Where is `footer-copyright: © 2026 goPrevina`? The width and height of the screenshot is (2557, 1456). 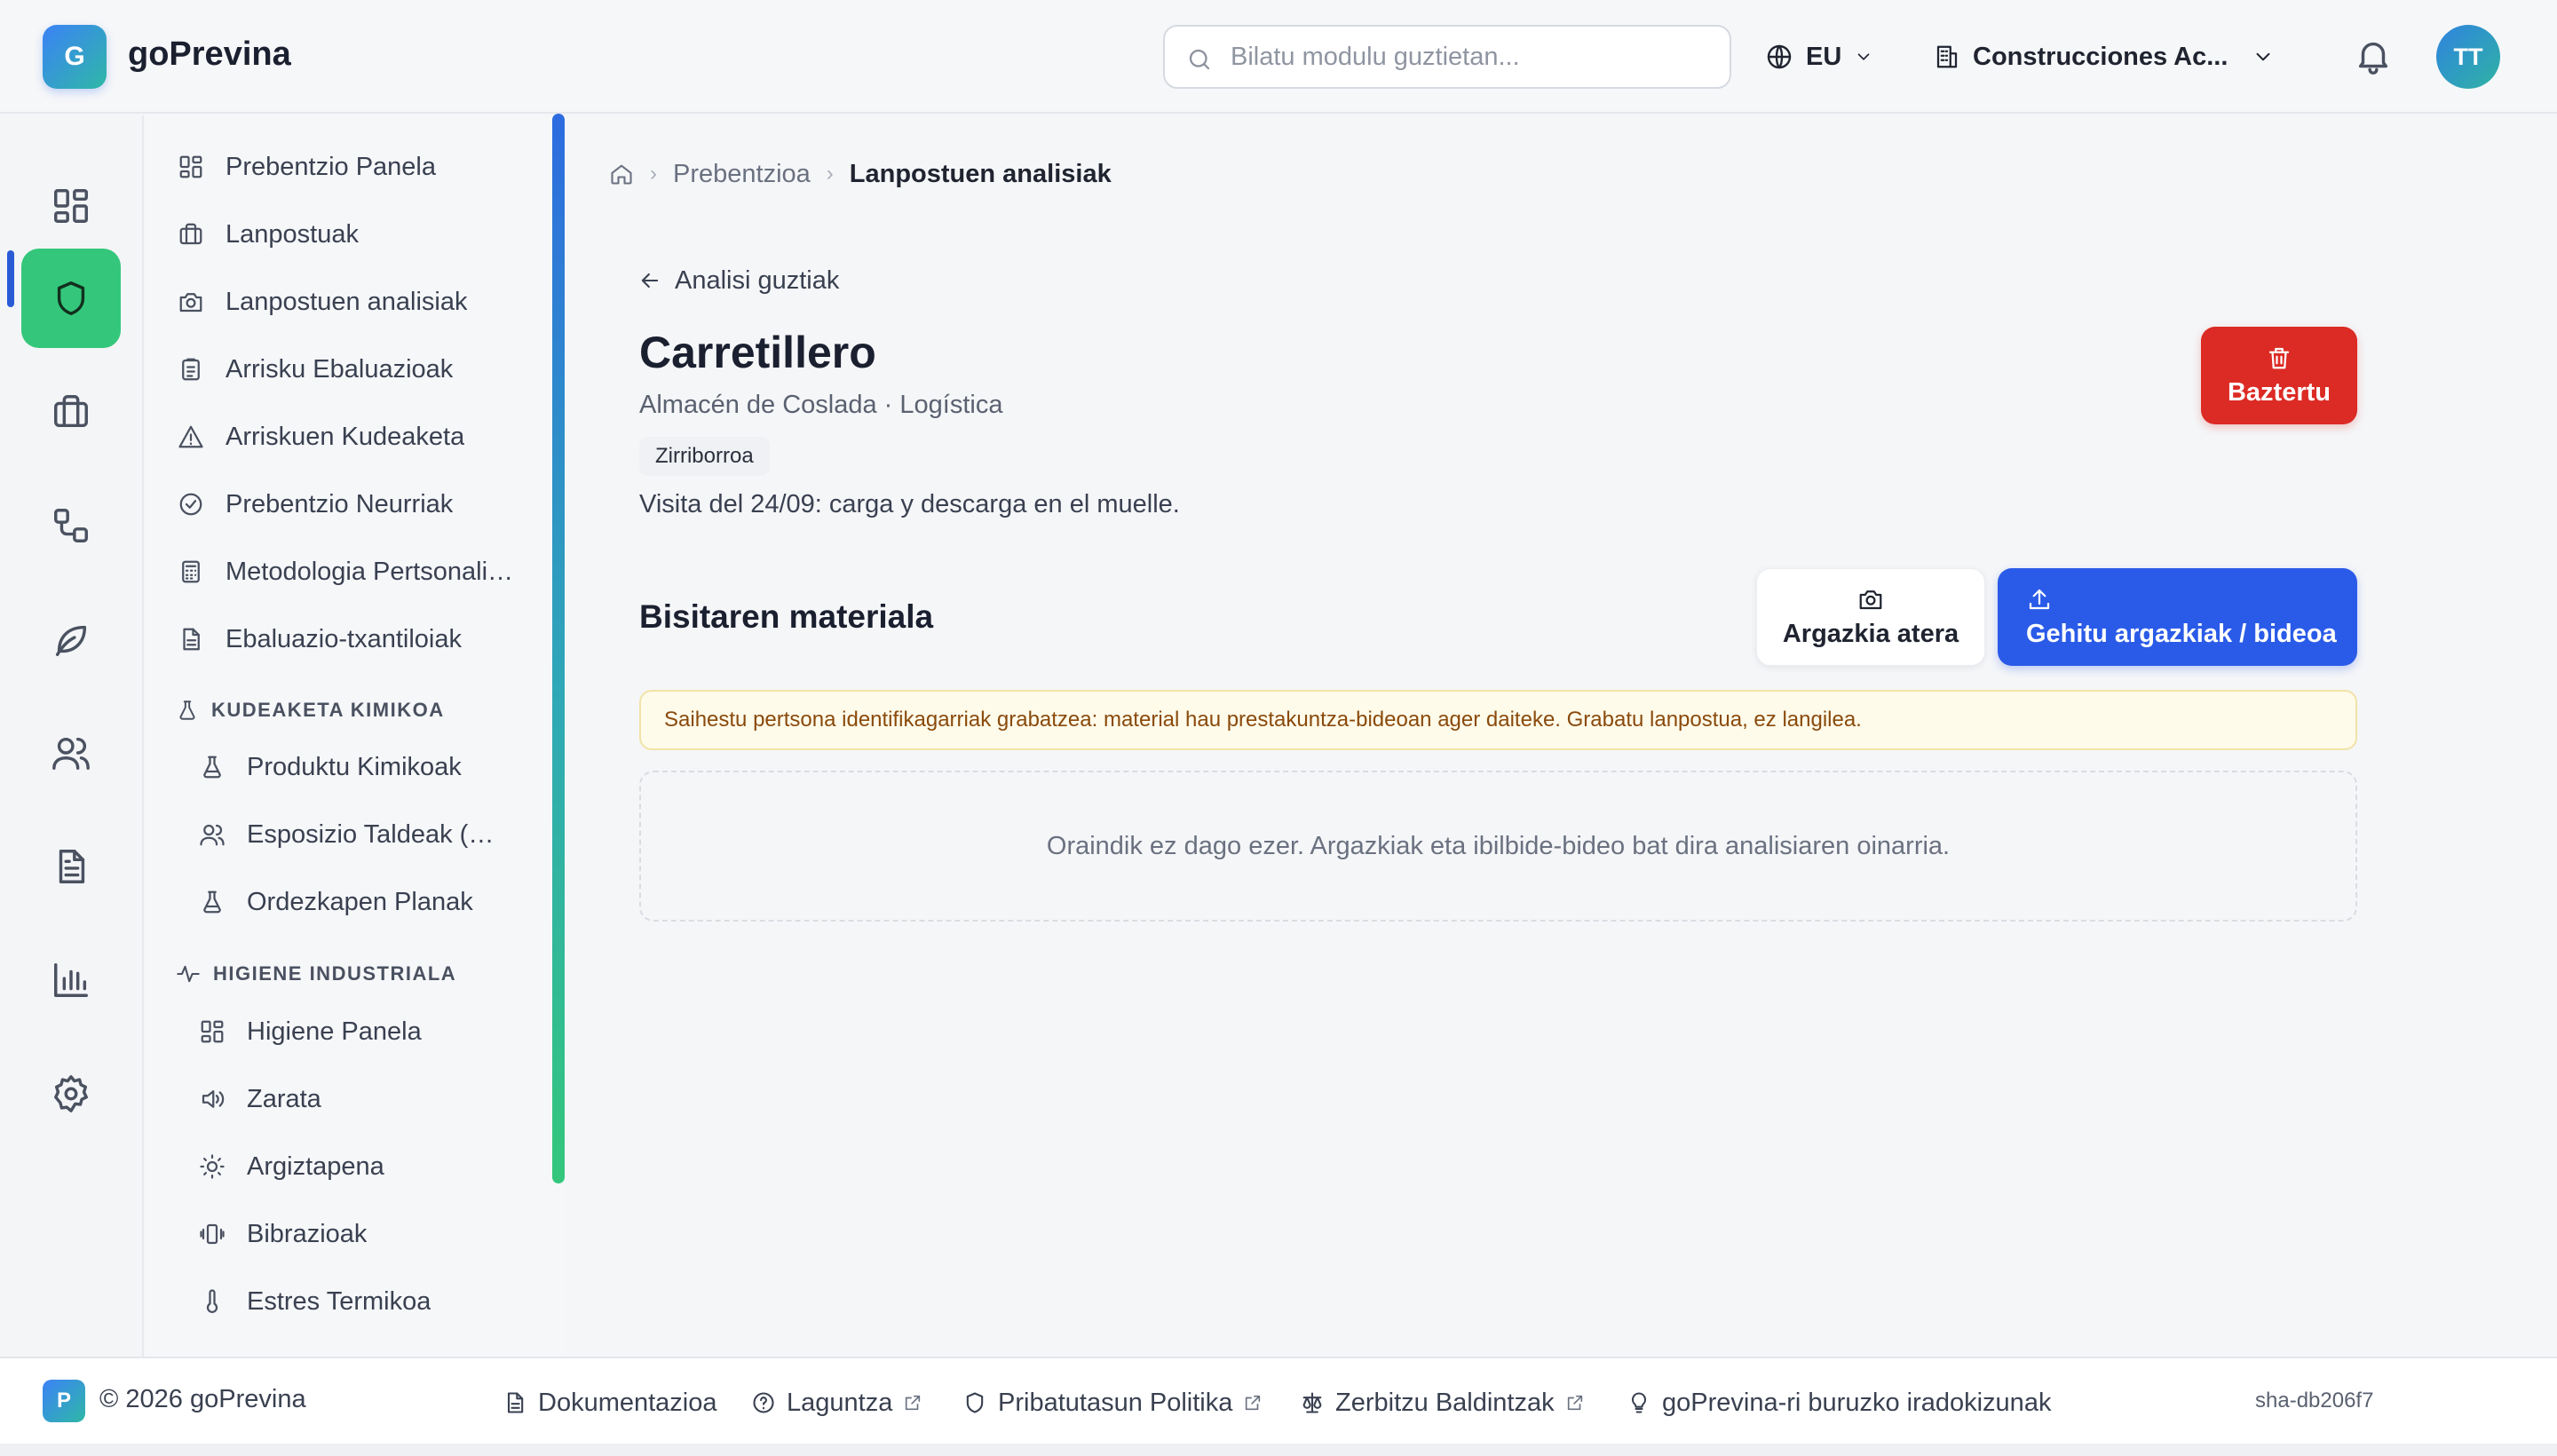 footer-copyright: © 2026 goPrevina is located at coordinates (202, 1399).